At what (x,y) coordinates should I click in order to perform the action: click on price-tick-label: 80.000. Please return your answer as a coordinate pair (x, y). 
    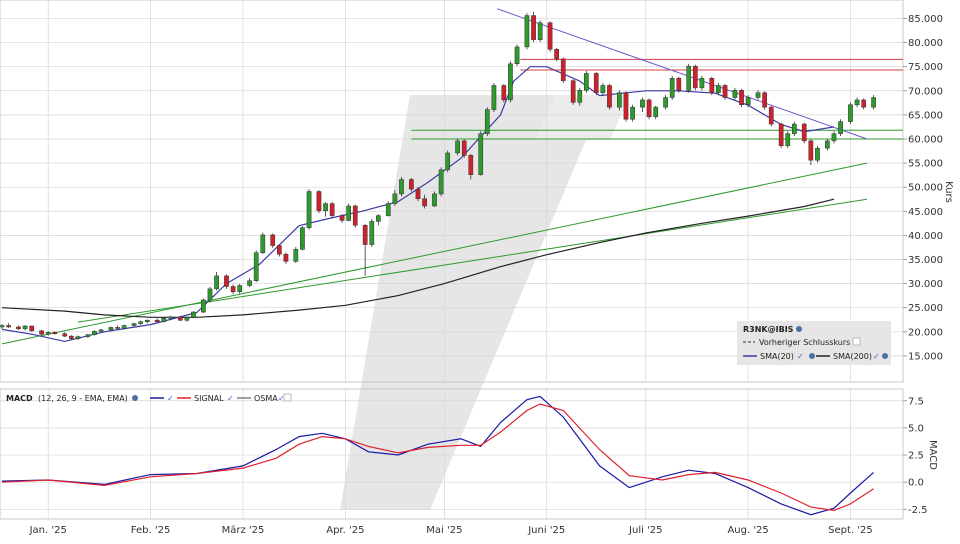
    Looking at the image, I should click on (925, 43).